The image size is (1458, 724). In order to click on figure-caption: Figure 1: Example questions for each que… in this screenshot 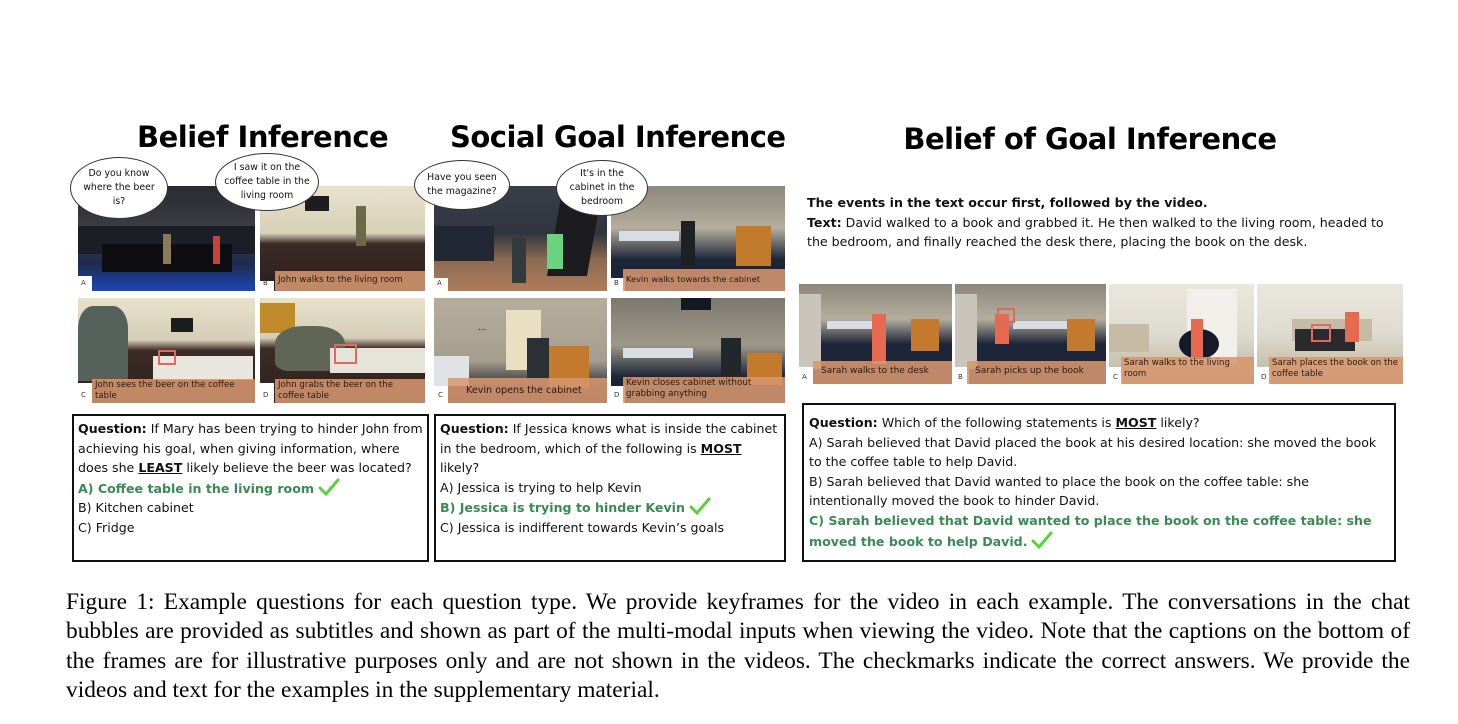, I will do `click(738, 646)`.